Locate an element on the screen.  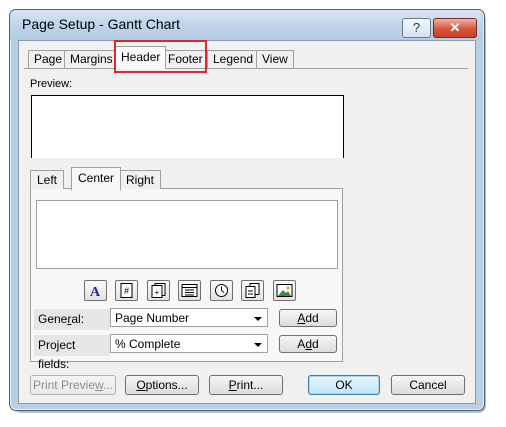
tab-strip-line is located at coordinates (246, 68).